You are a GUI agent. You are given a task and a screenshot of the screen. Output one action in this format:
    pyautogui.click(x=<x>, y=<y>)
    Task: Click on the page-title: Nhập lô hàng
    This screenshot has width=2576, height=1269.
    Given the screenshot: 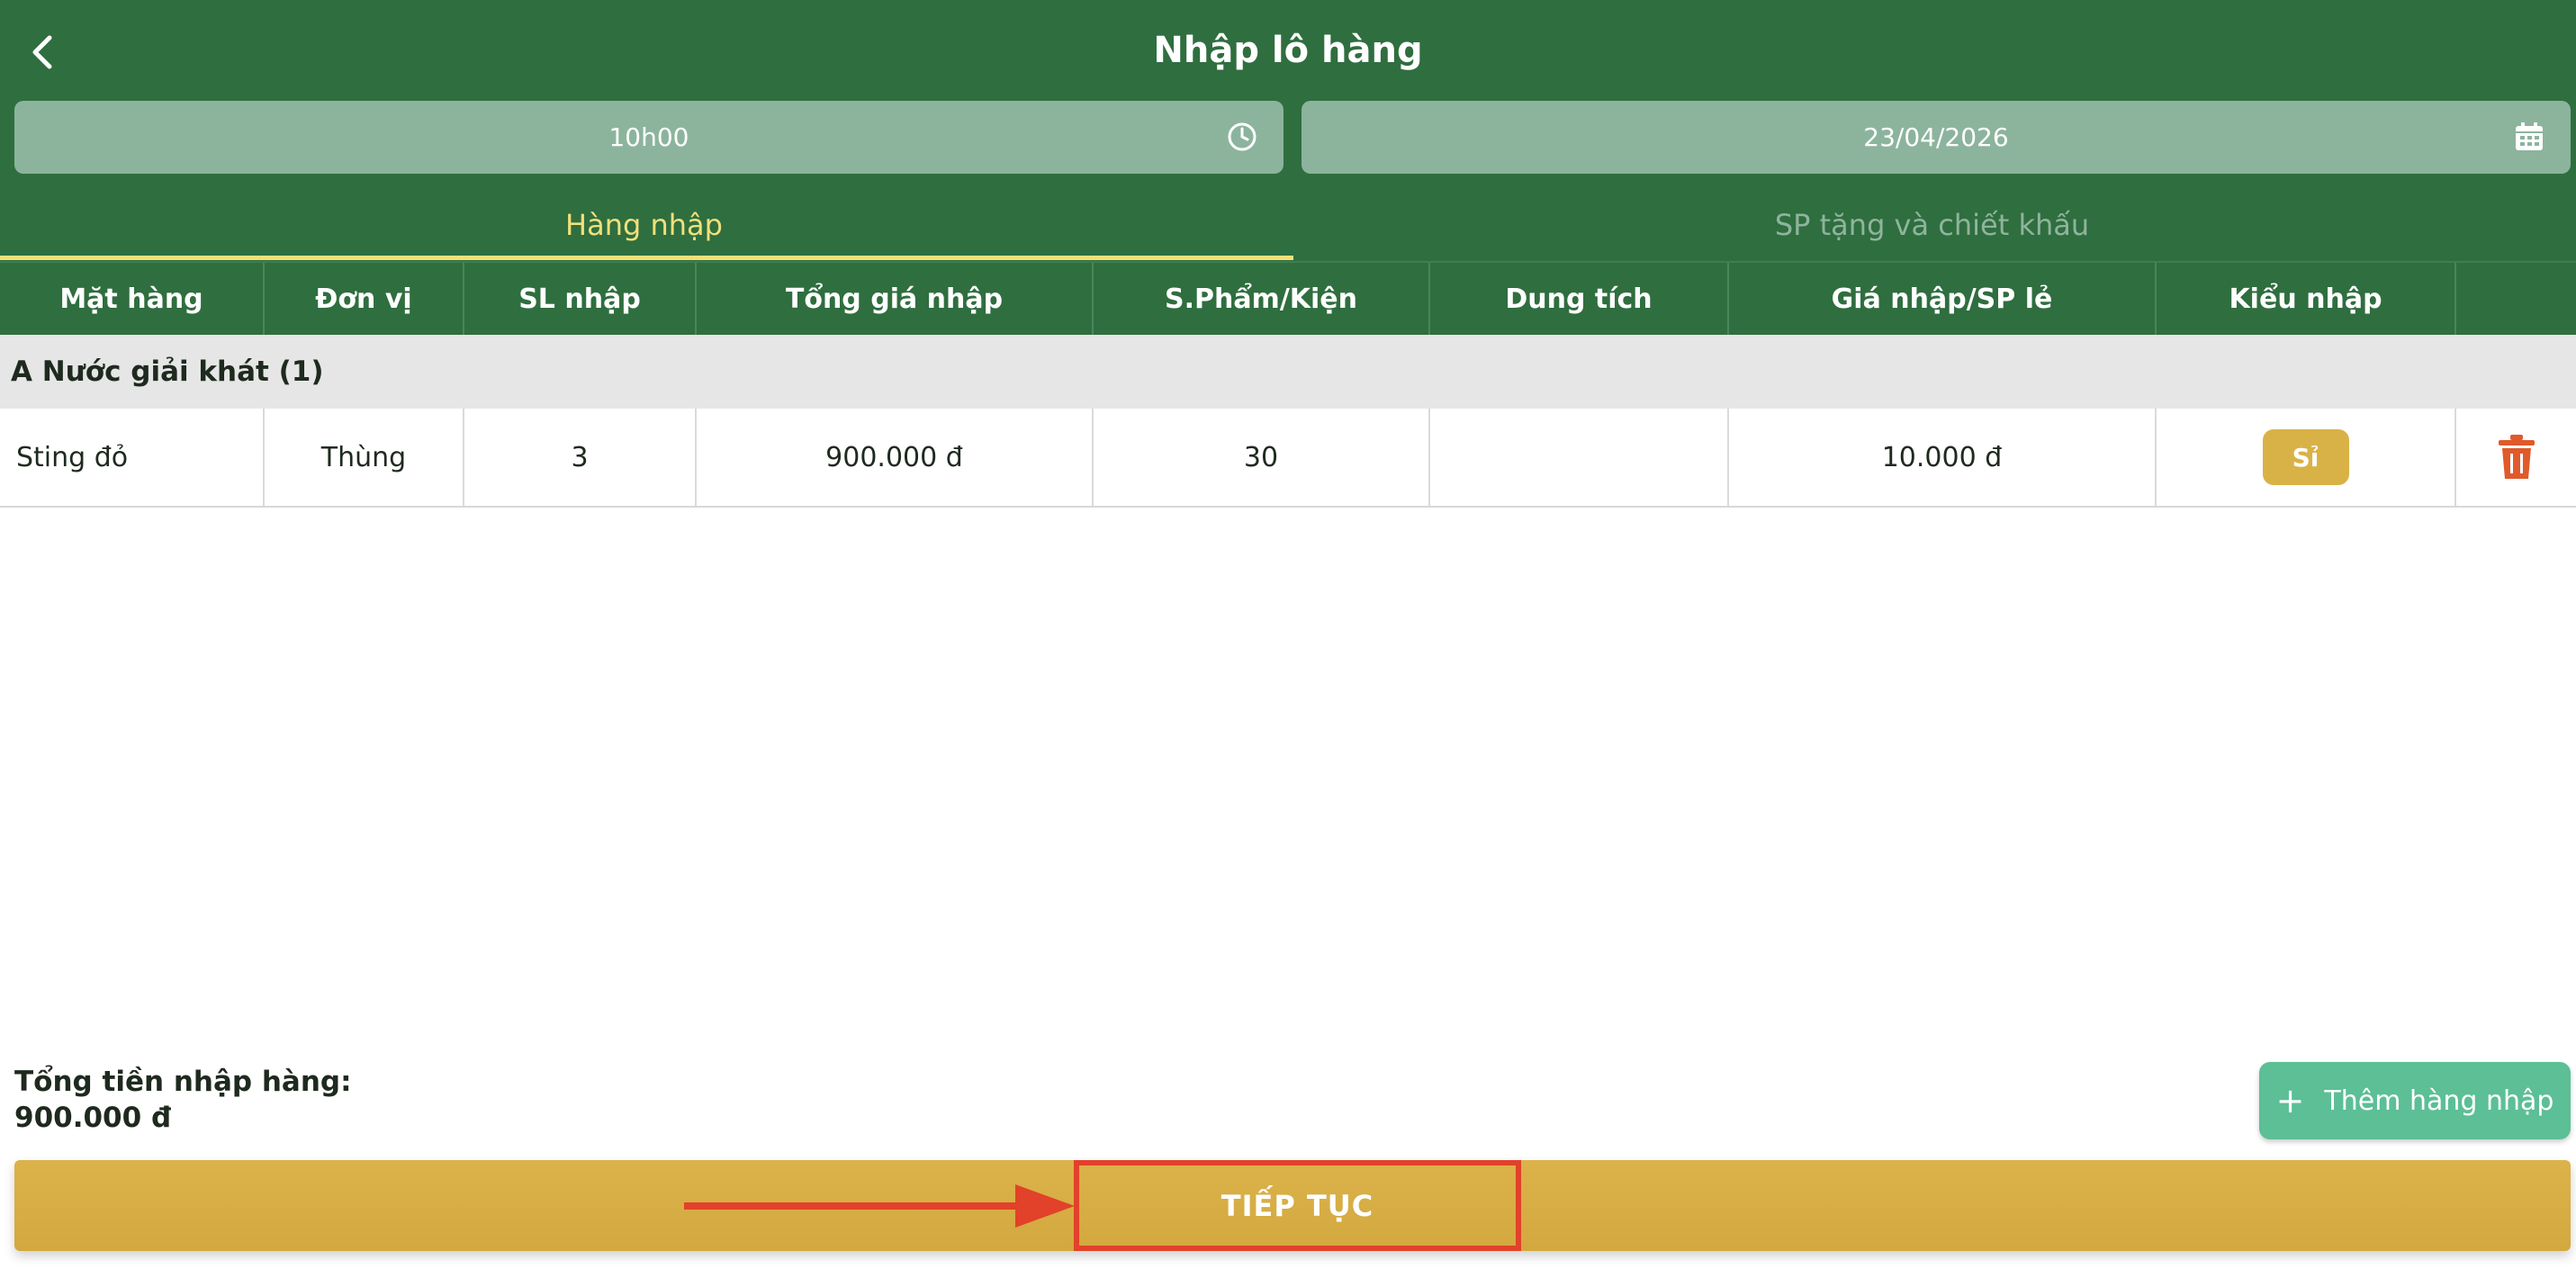 What is the action you would take?
    pyautogui.click(x=1288, y=51)
    